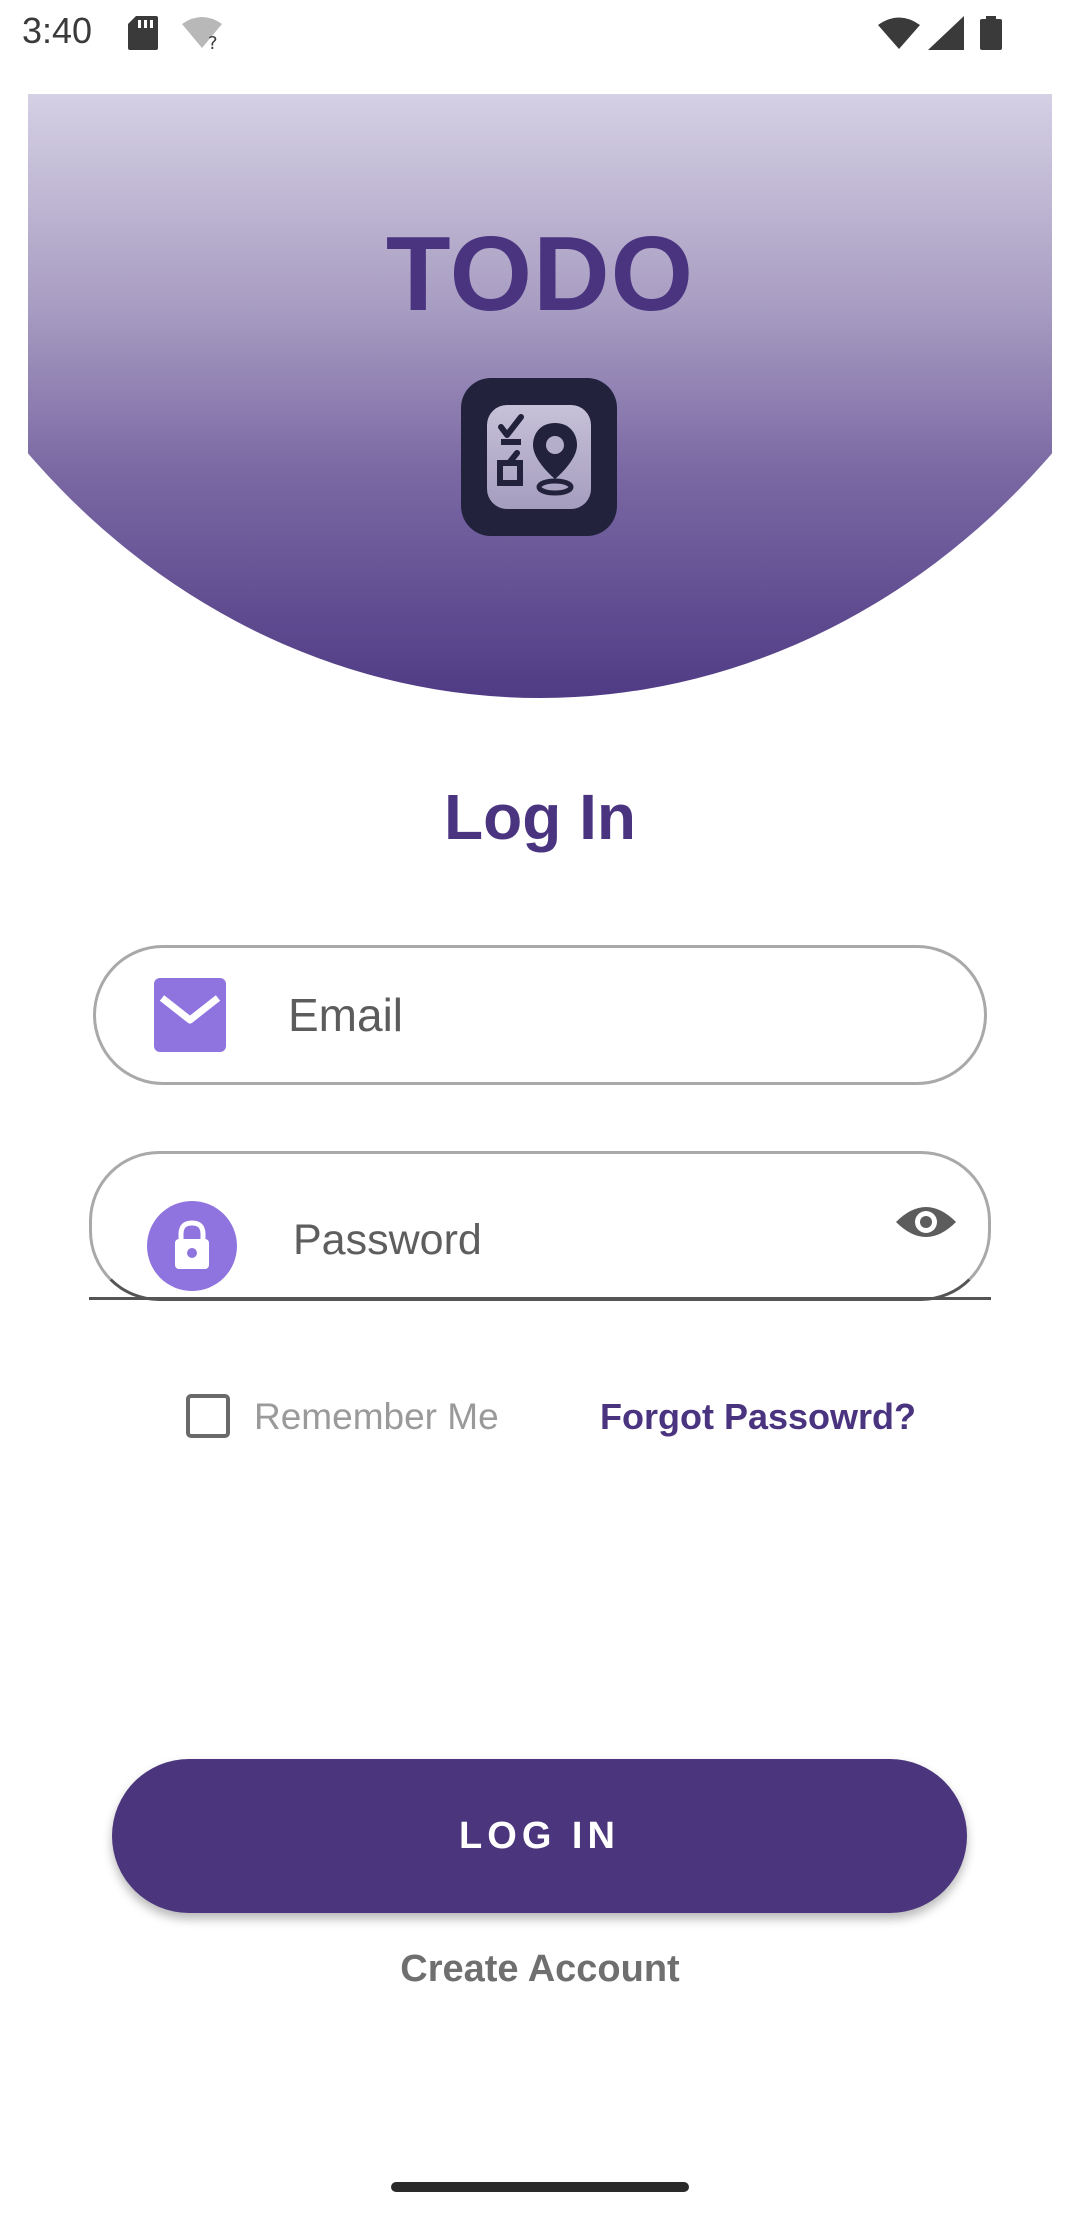 The height and width of the screenshot is (2220, 1080). I want to click on forgot-password-link: Forgot Passowrd?, so click(758, 1417).